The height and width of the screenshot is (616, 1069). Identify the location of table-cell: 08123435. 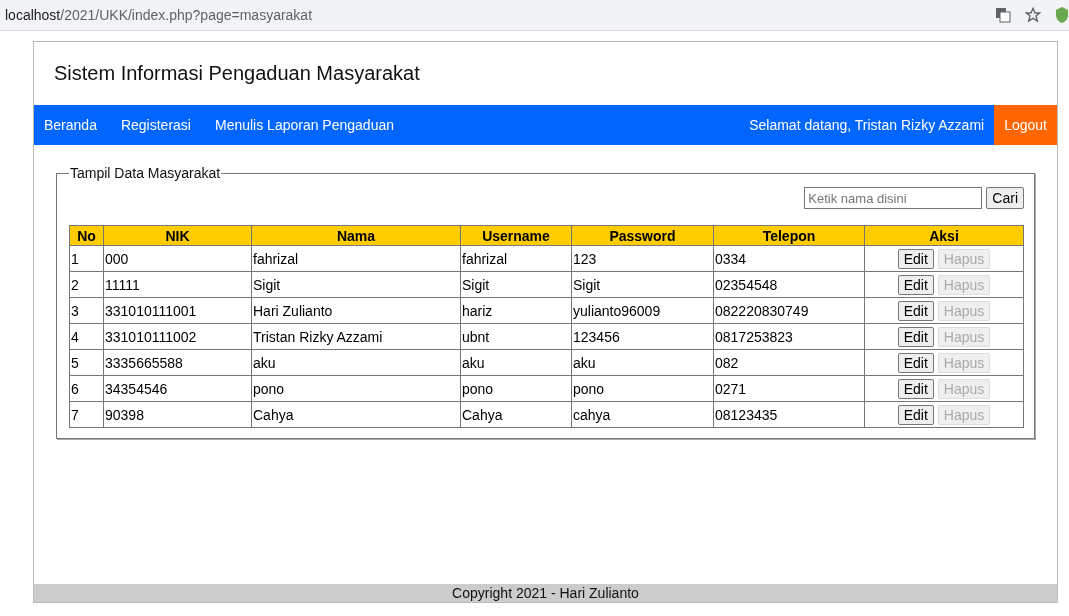
(789, 414).